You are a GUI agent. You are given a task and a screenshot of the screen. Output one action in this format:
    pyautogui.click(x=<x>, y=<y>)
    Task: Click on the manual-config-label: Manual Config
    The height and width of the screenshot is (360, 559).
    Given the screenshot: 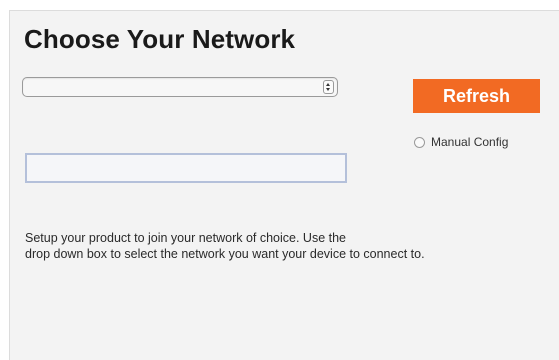 What is the action you would take?
    pyautogui.click(x=470, y=142)
    